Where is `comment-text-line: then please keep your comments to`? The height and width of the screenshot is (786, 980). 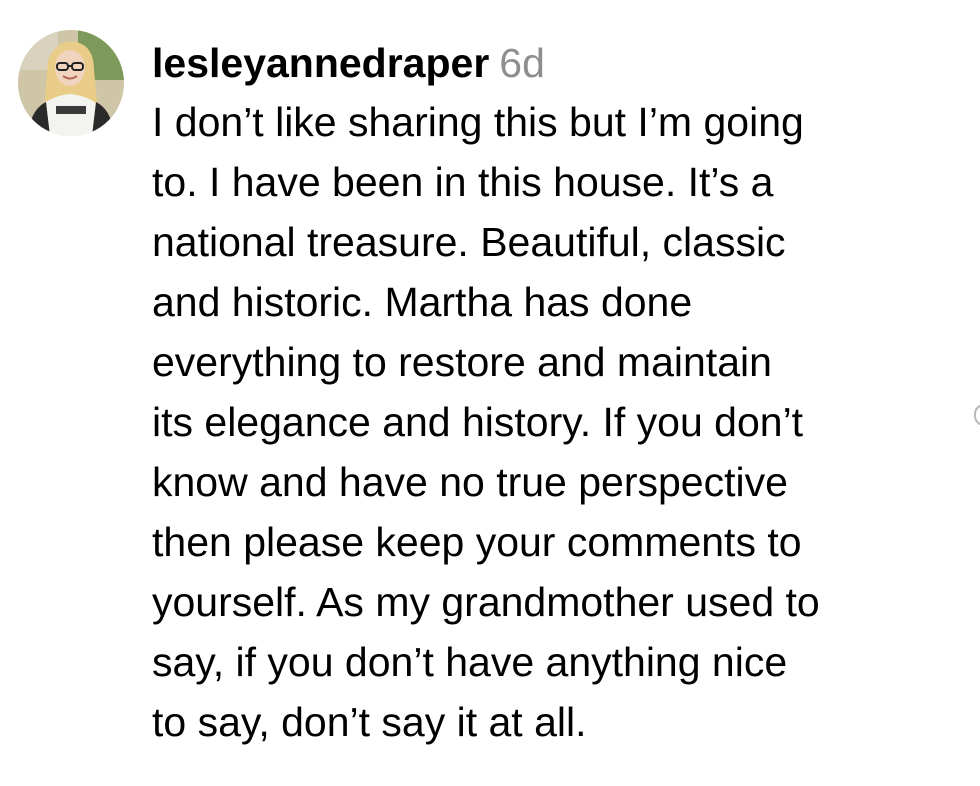
comment-text-line: then please keep your comments to is located at coordinates (477, 542).